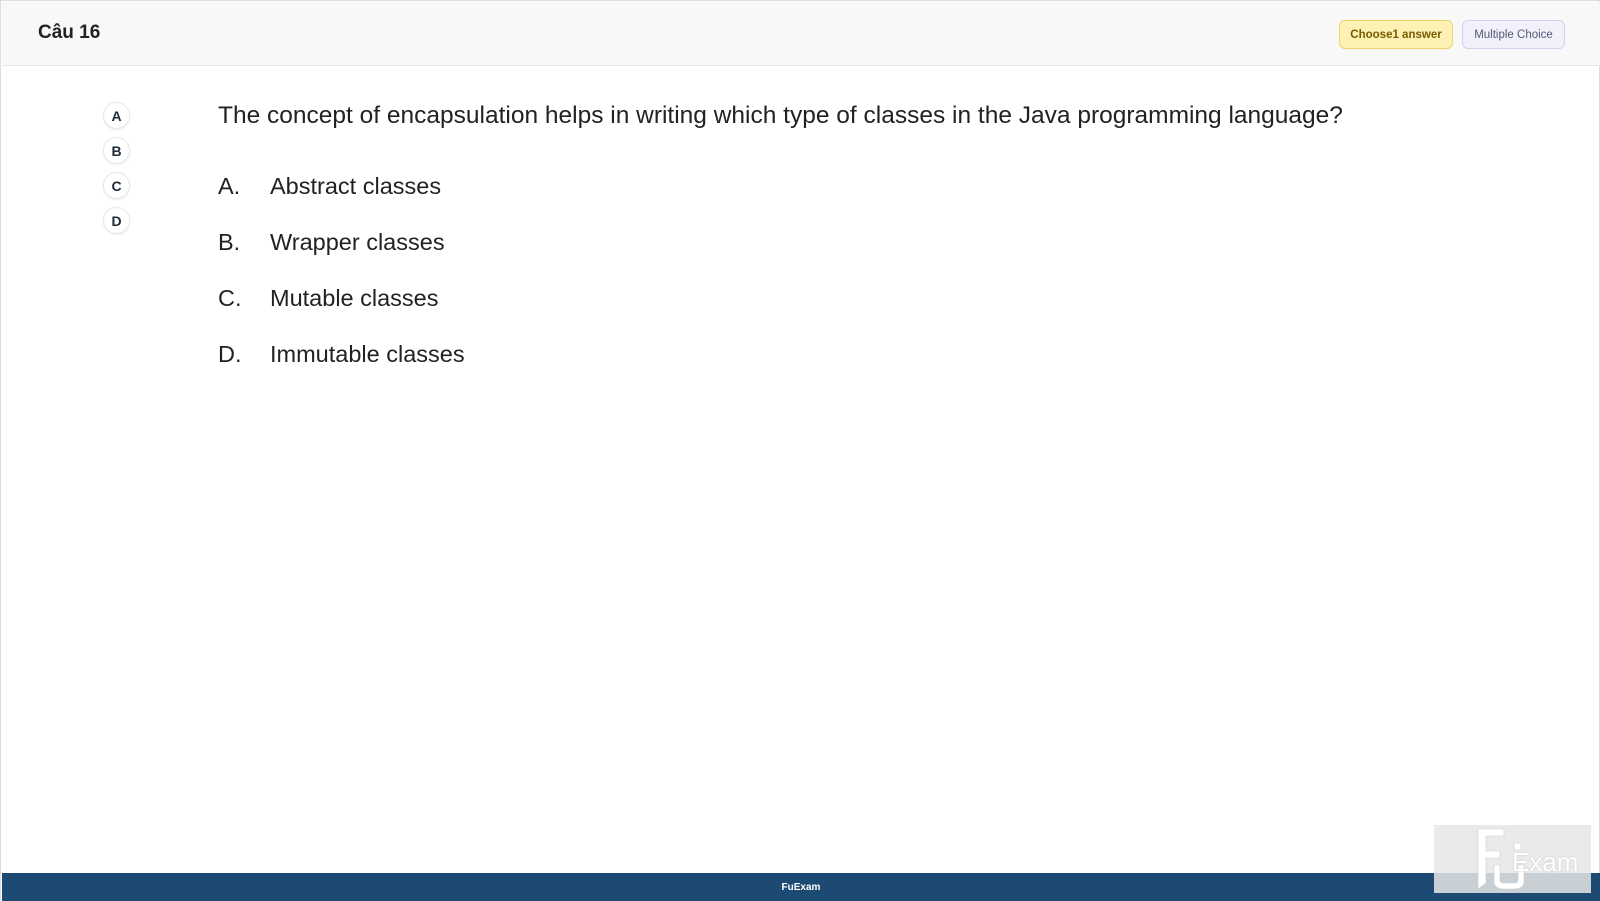 This screenshot has width=1600, height=901. What do you see at coordinates (229, 185) in the screenshot?
I see `option-letter: A.` at bounding box center [229, 185].